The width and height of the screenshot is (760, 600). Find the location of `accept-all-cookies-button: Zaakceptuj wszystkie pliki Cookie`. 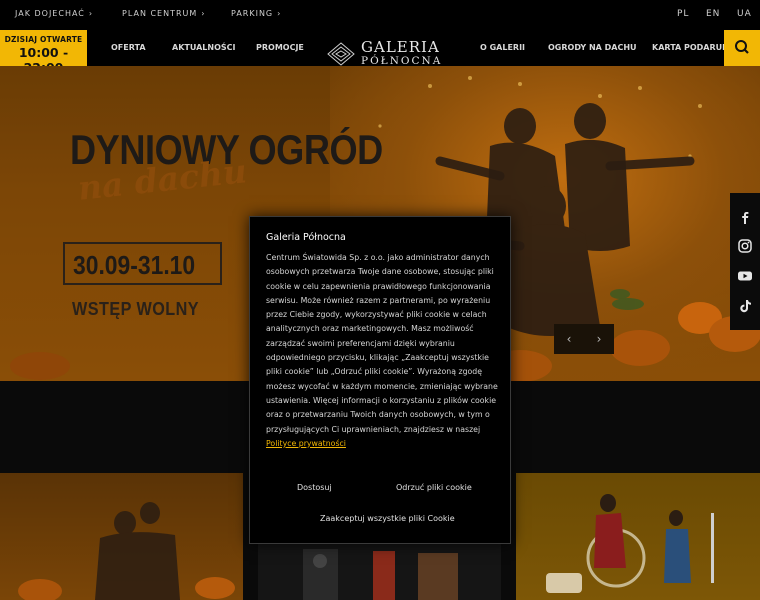

accept-all-cookies-button: Zaakceptuj wszystkie pliki Cookie is located at coordinates (387, 518).